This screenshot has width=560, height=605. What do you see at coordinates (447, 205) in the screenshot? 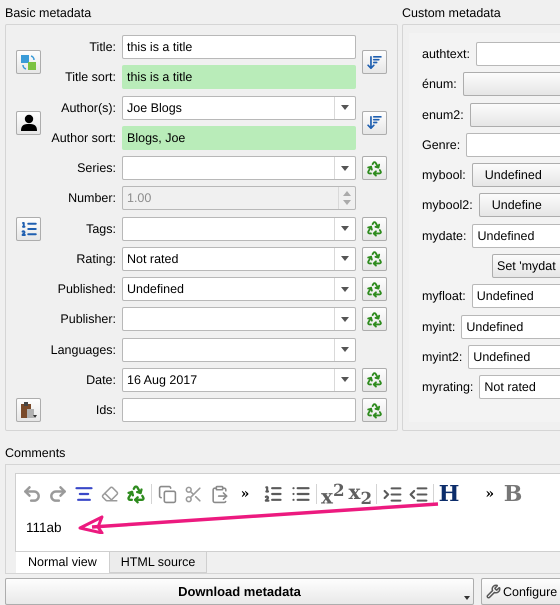
I see `field-label: mybool2:` at bounding box center [447, 205].